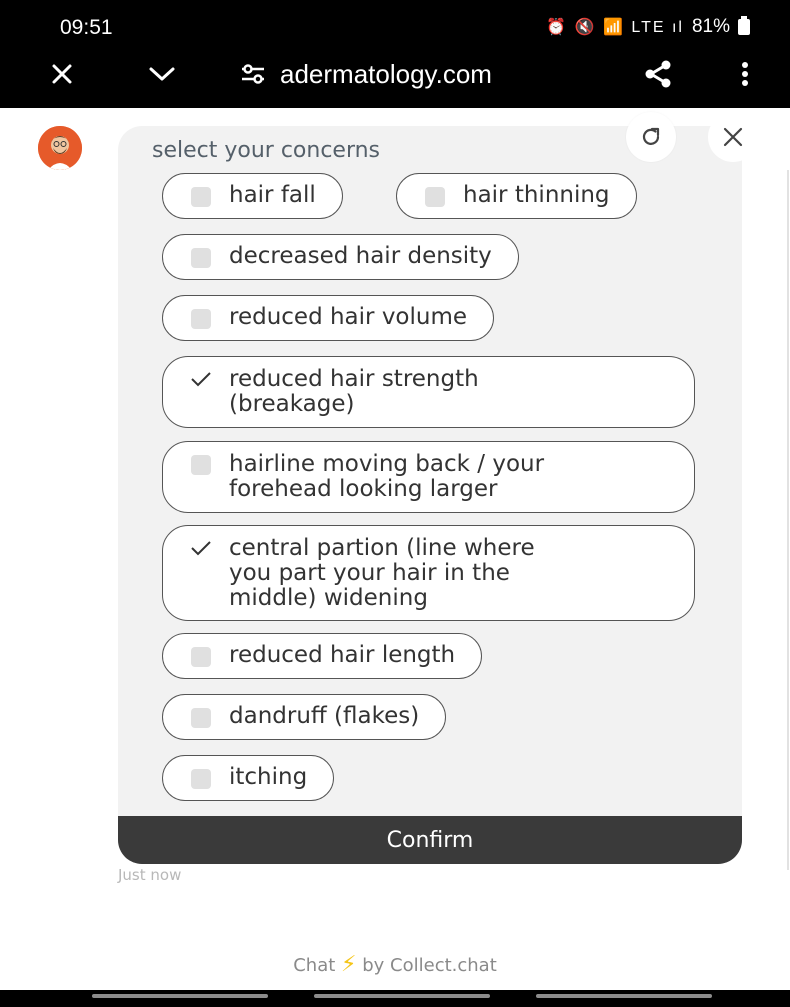 The image size is (790, 1007). I want to click on option-reduced-hair-length: reduced hair length, so click(322, 656).